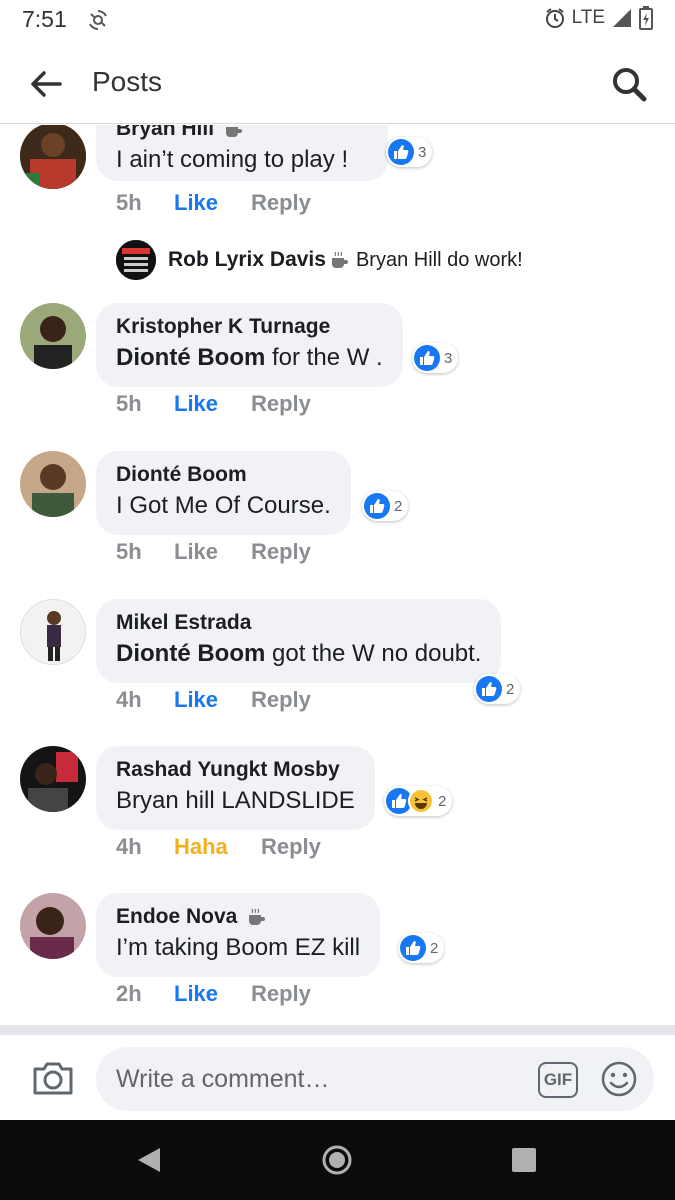 The height and width of the screenshot is (1200, 675). What do you see at coordinates (619, 1079) in the screenshot?
I see `emoji-icon` at bounding box center [619, 1079].